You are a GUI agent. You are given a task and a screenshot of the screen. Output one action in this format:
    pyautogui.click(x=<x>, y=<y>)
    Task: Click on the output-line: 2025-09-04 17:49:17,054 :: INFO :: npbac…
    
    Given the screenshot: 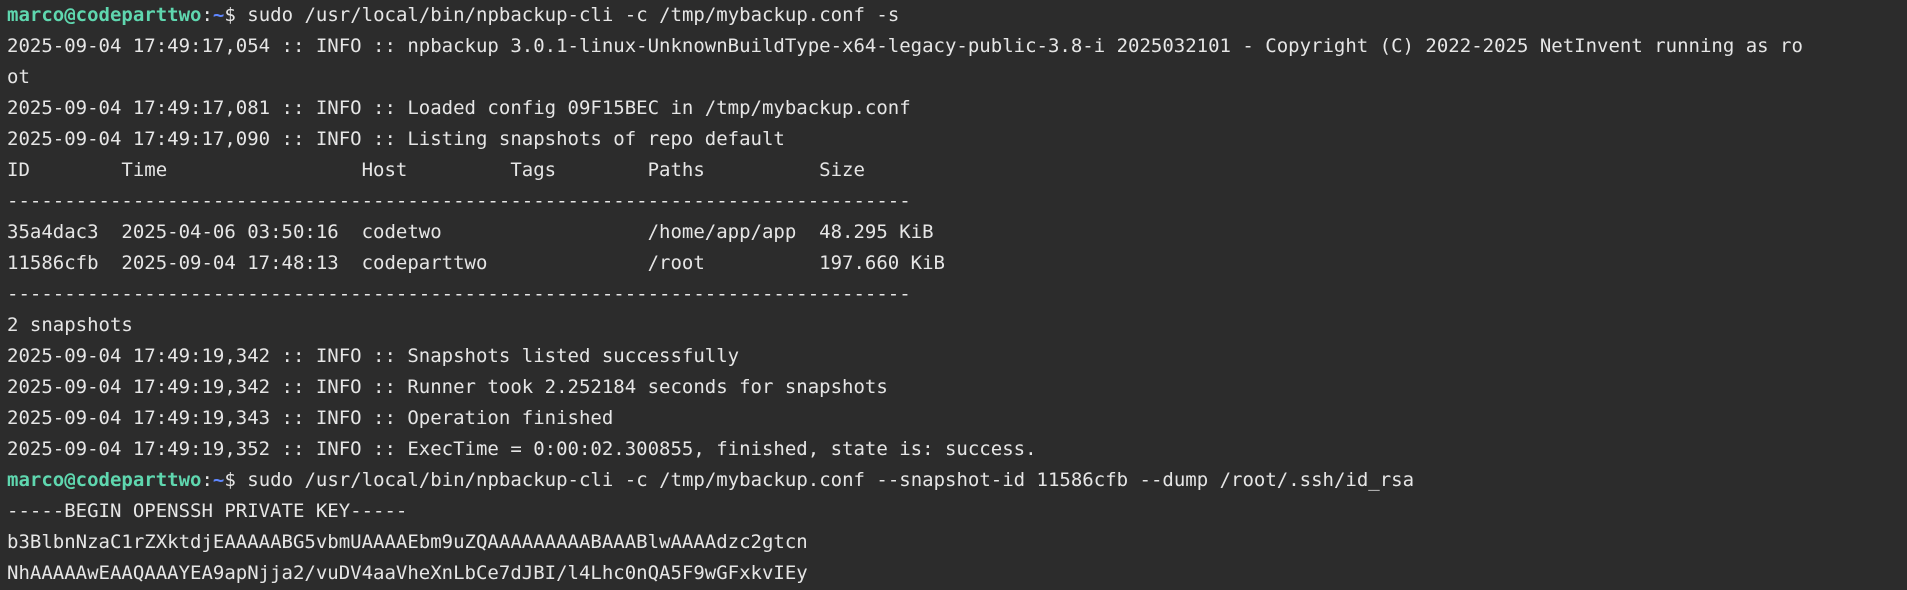 What is the action you would take?
    pyautogui.click(x=905, y=46)
    